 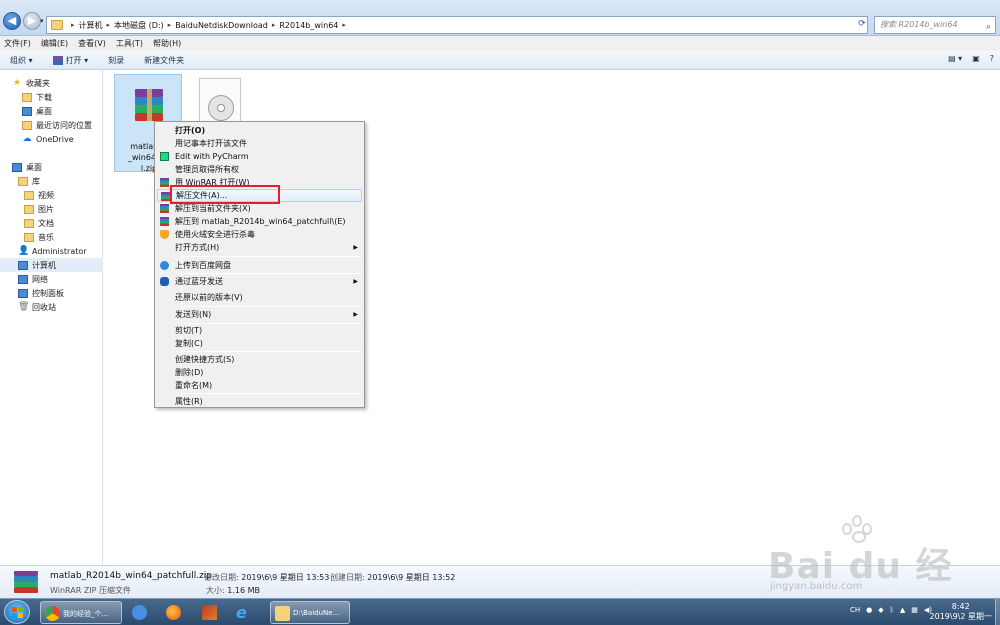 What do you see at coordinates (51, 125) in the screenshot?
I see `nav-recent: 最近访问的位置` at bounding box center [51, 125].